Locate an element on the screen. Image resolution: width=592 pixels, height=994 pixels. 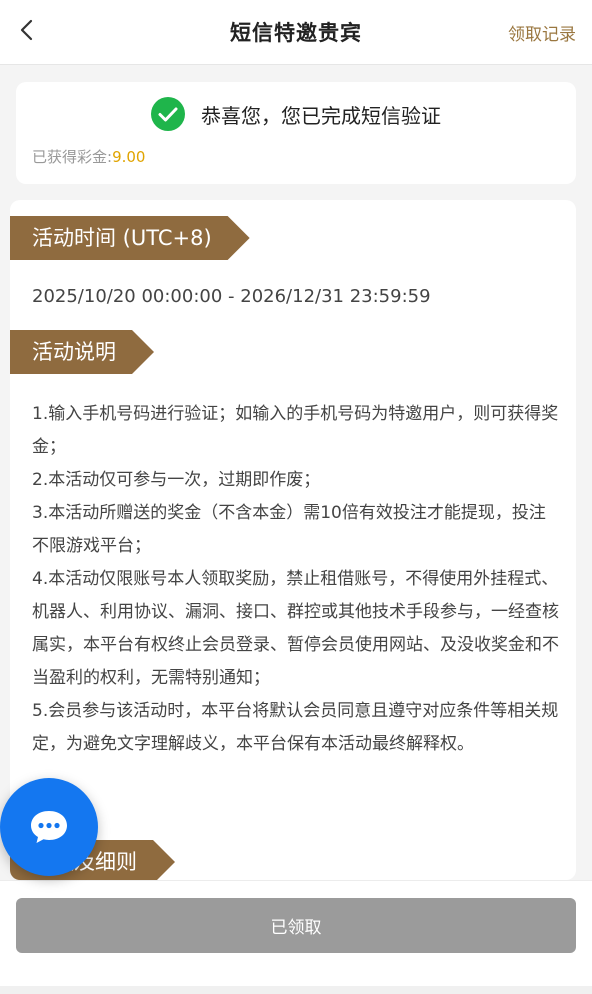
bonus-earned-line: 已获得彩金:9.00 is located at coordinates (88, 156).